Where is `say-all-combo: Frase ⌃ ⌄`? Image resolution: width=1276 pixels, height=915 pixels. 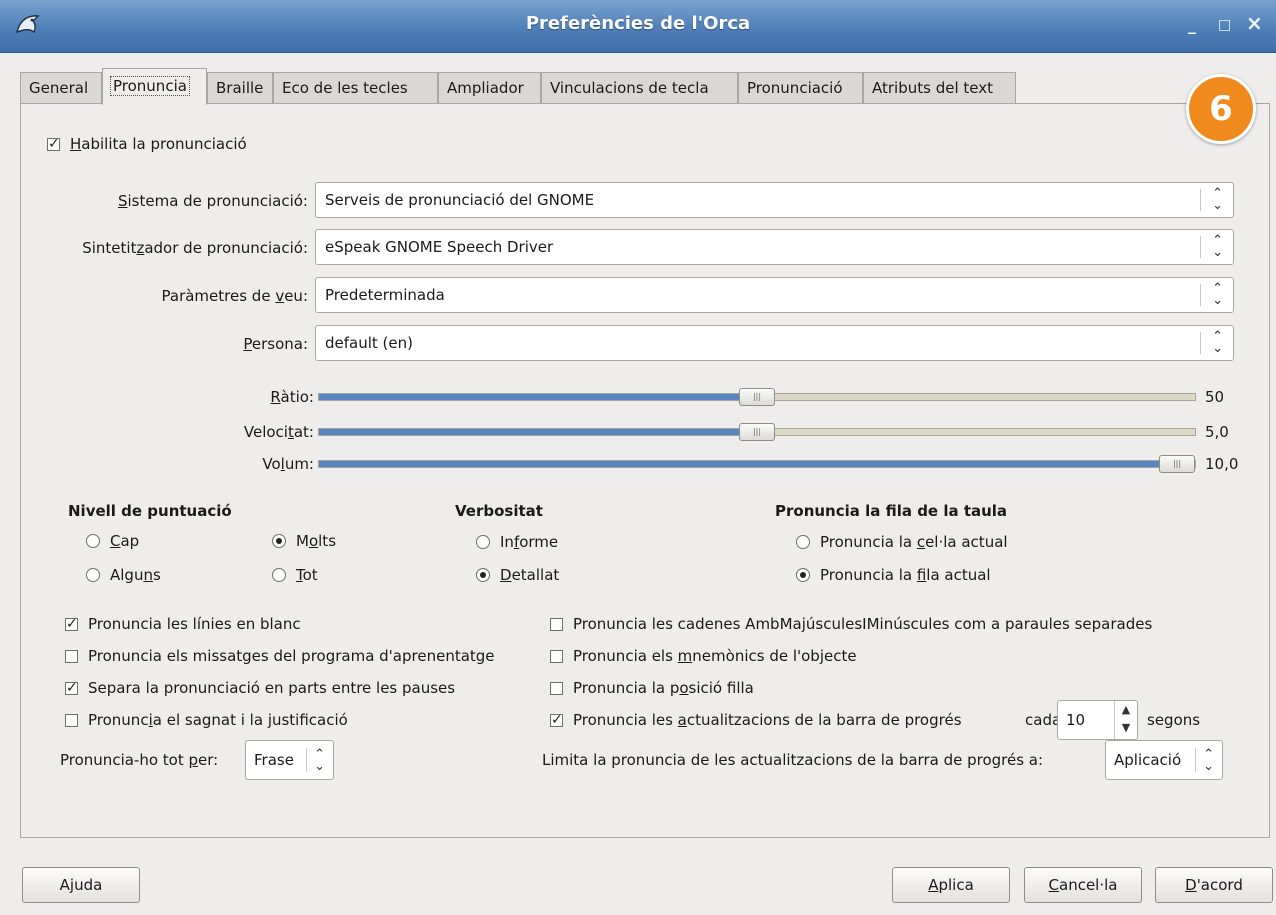 say-all-combo: Frase ⌃ ⌄ is located at coordinates (289, 760).